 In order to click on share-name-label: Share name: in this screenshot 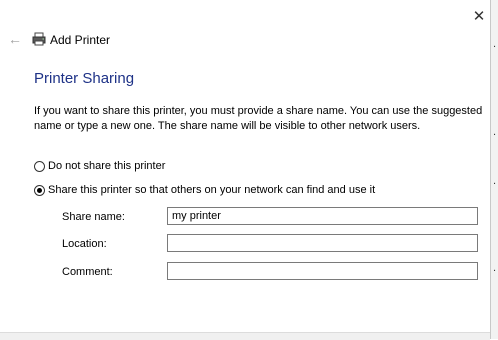, I will do `click(93, 217)`.